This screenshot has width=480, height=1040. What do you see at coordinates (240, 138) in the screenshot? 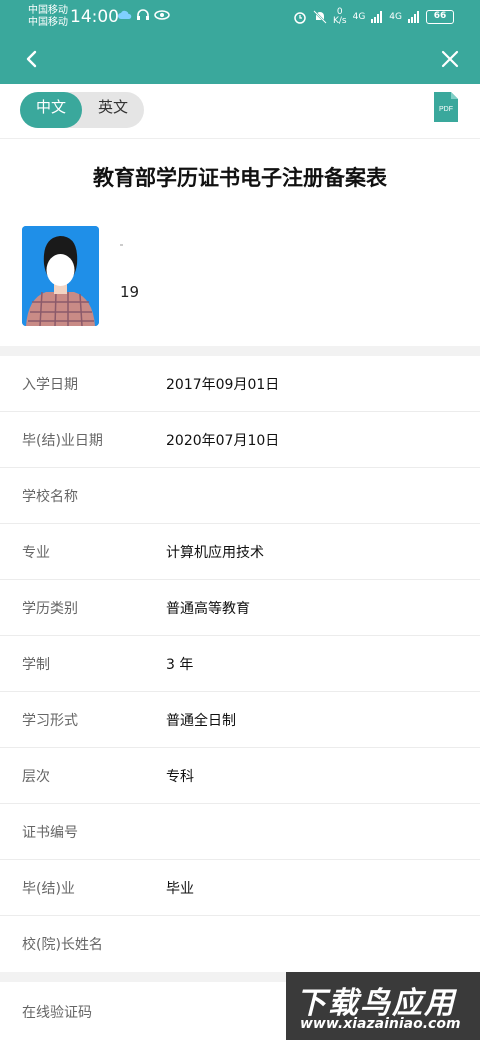
I see `divider` at bounding box center [240, 138].